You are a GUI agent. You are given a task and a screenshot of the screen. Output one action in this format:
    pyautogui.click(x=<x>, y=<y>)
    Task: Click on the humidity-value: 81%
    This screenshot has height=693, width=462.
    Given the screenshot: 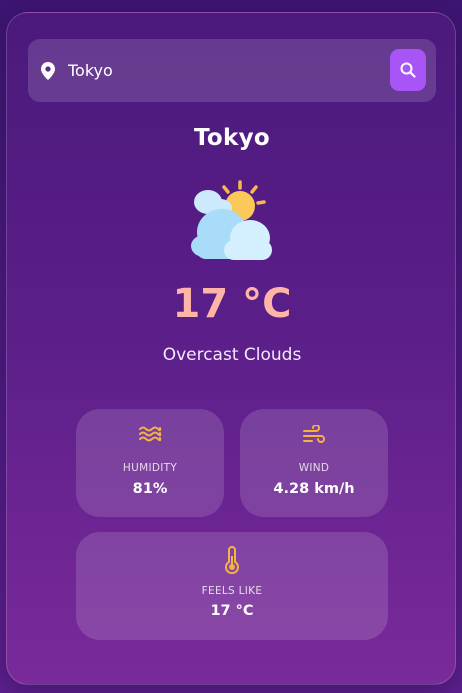 What is the action you would take?
    pyautogui.click(x=150, y=489)
    